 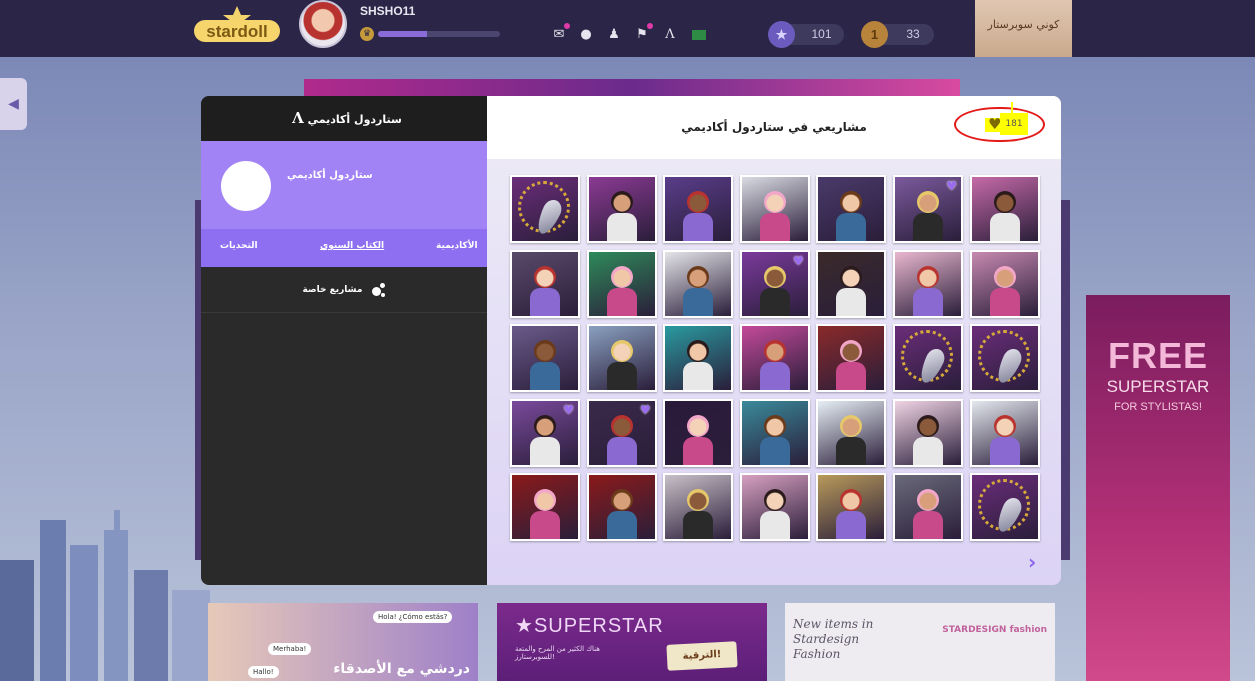 I want to click on arrow-left-icon: ◀, so click(x=13, y=104).